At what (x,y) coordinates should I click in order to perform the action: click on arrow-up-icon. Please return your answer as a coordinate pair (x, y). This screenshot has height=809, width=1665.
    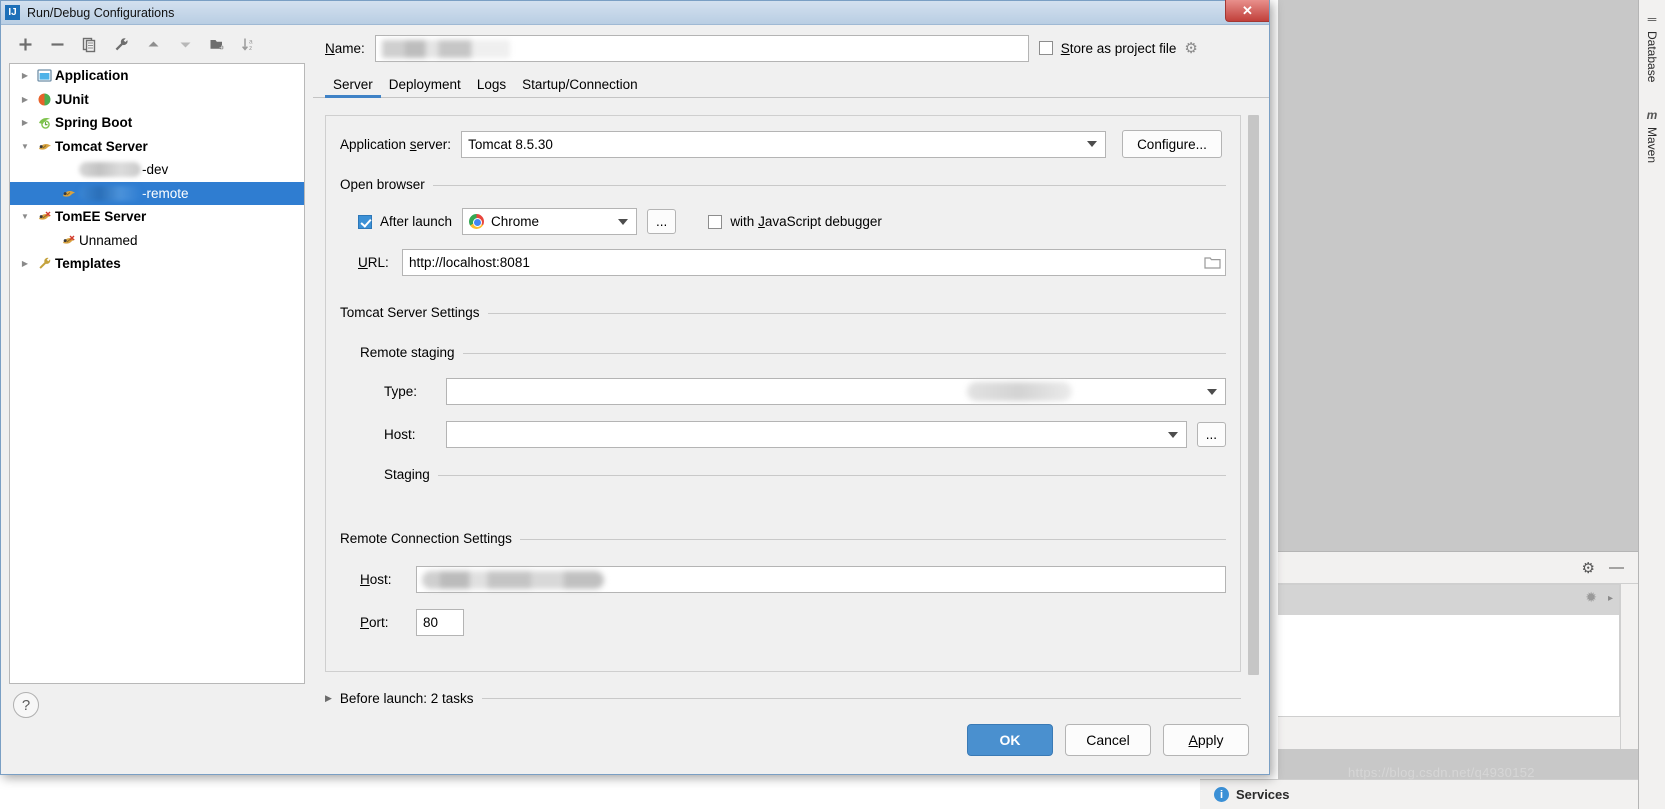
    Looking at the image, I should click on (153, 44).